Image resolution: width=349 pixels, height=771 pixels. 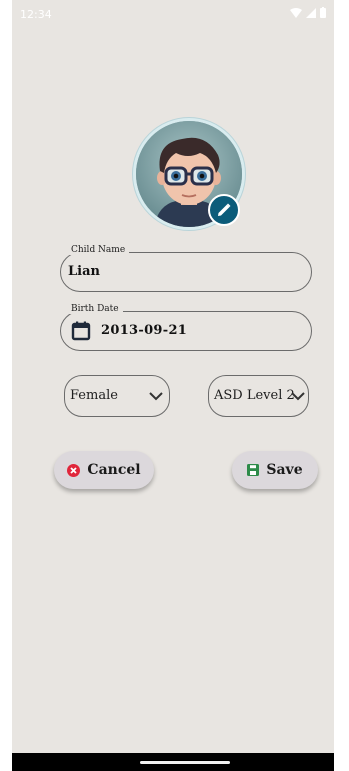 What do you see at coordinates (144, 330) in the screenshot?
I see `birth-date-input: 2013-09-21` at bounding box center [144, 330].